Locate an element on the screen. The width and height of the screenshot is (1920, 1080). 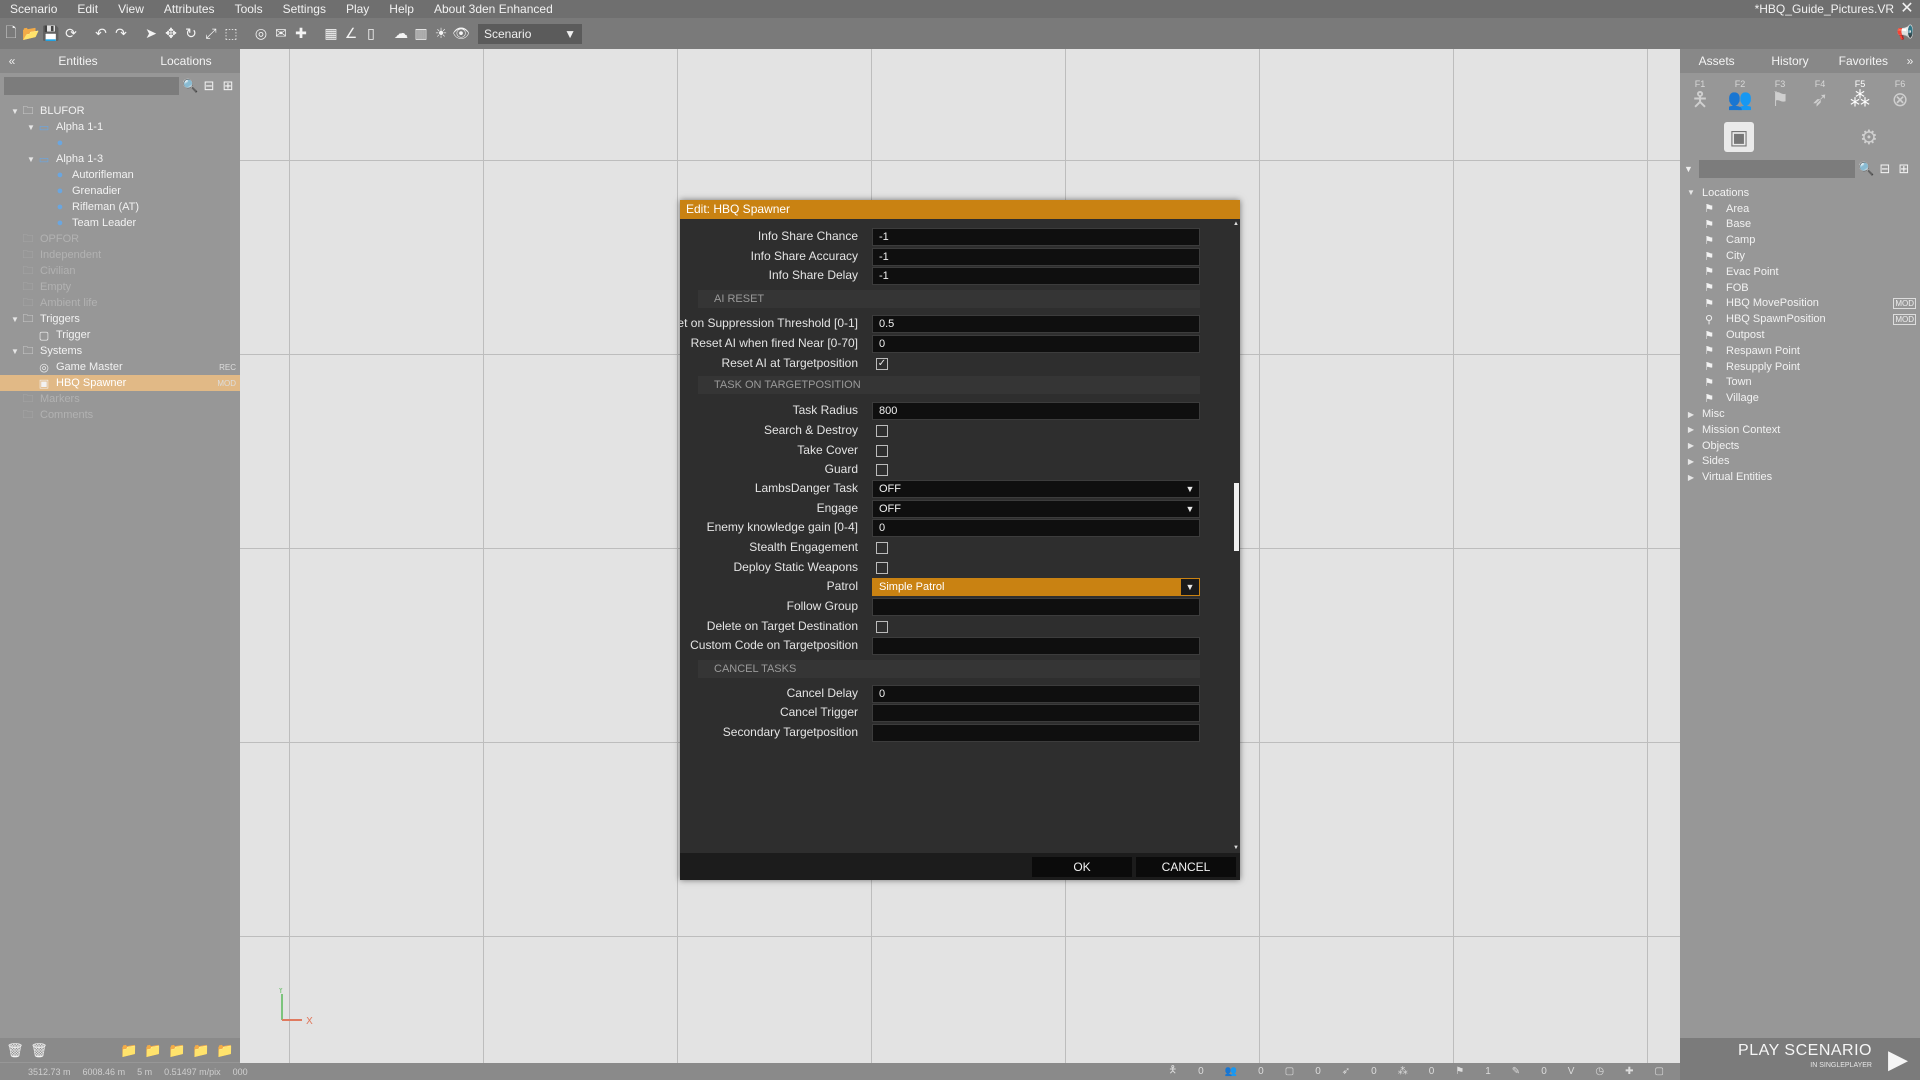
tree-item: ● Autorifleman is located at coordinates (120, 175).